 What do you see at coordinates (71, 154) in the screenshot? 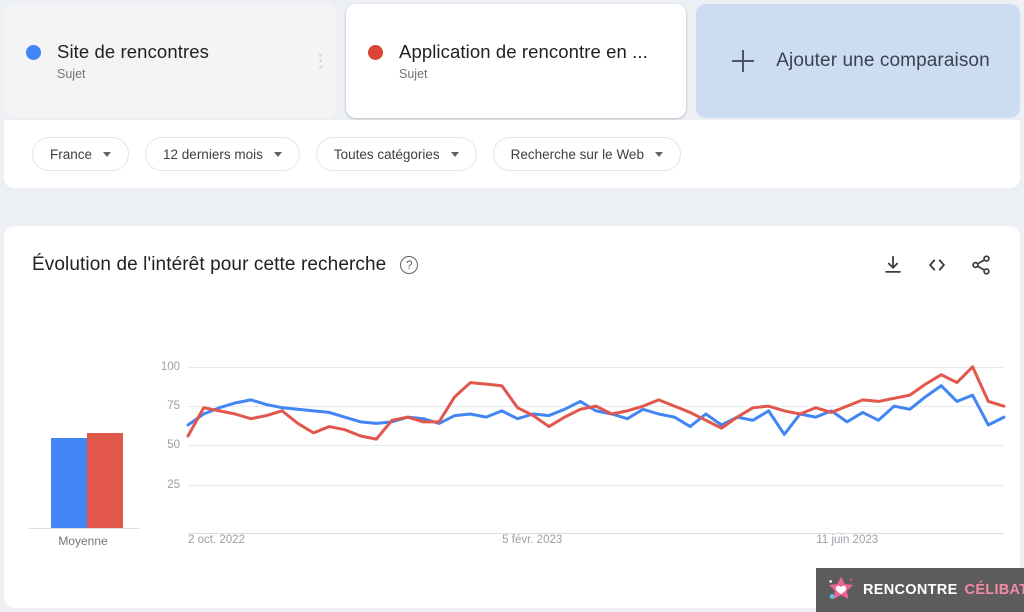
I see `filter-location-label: France` at bounding box center [71, 154].